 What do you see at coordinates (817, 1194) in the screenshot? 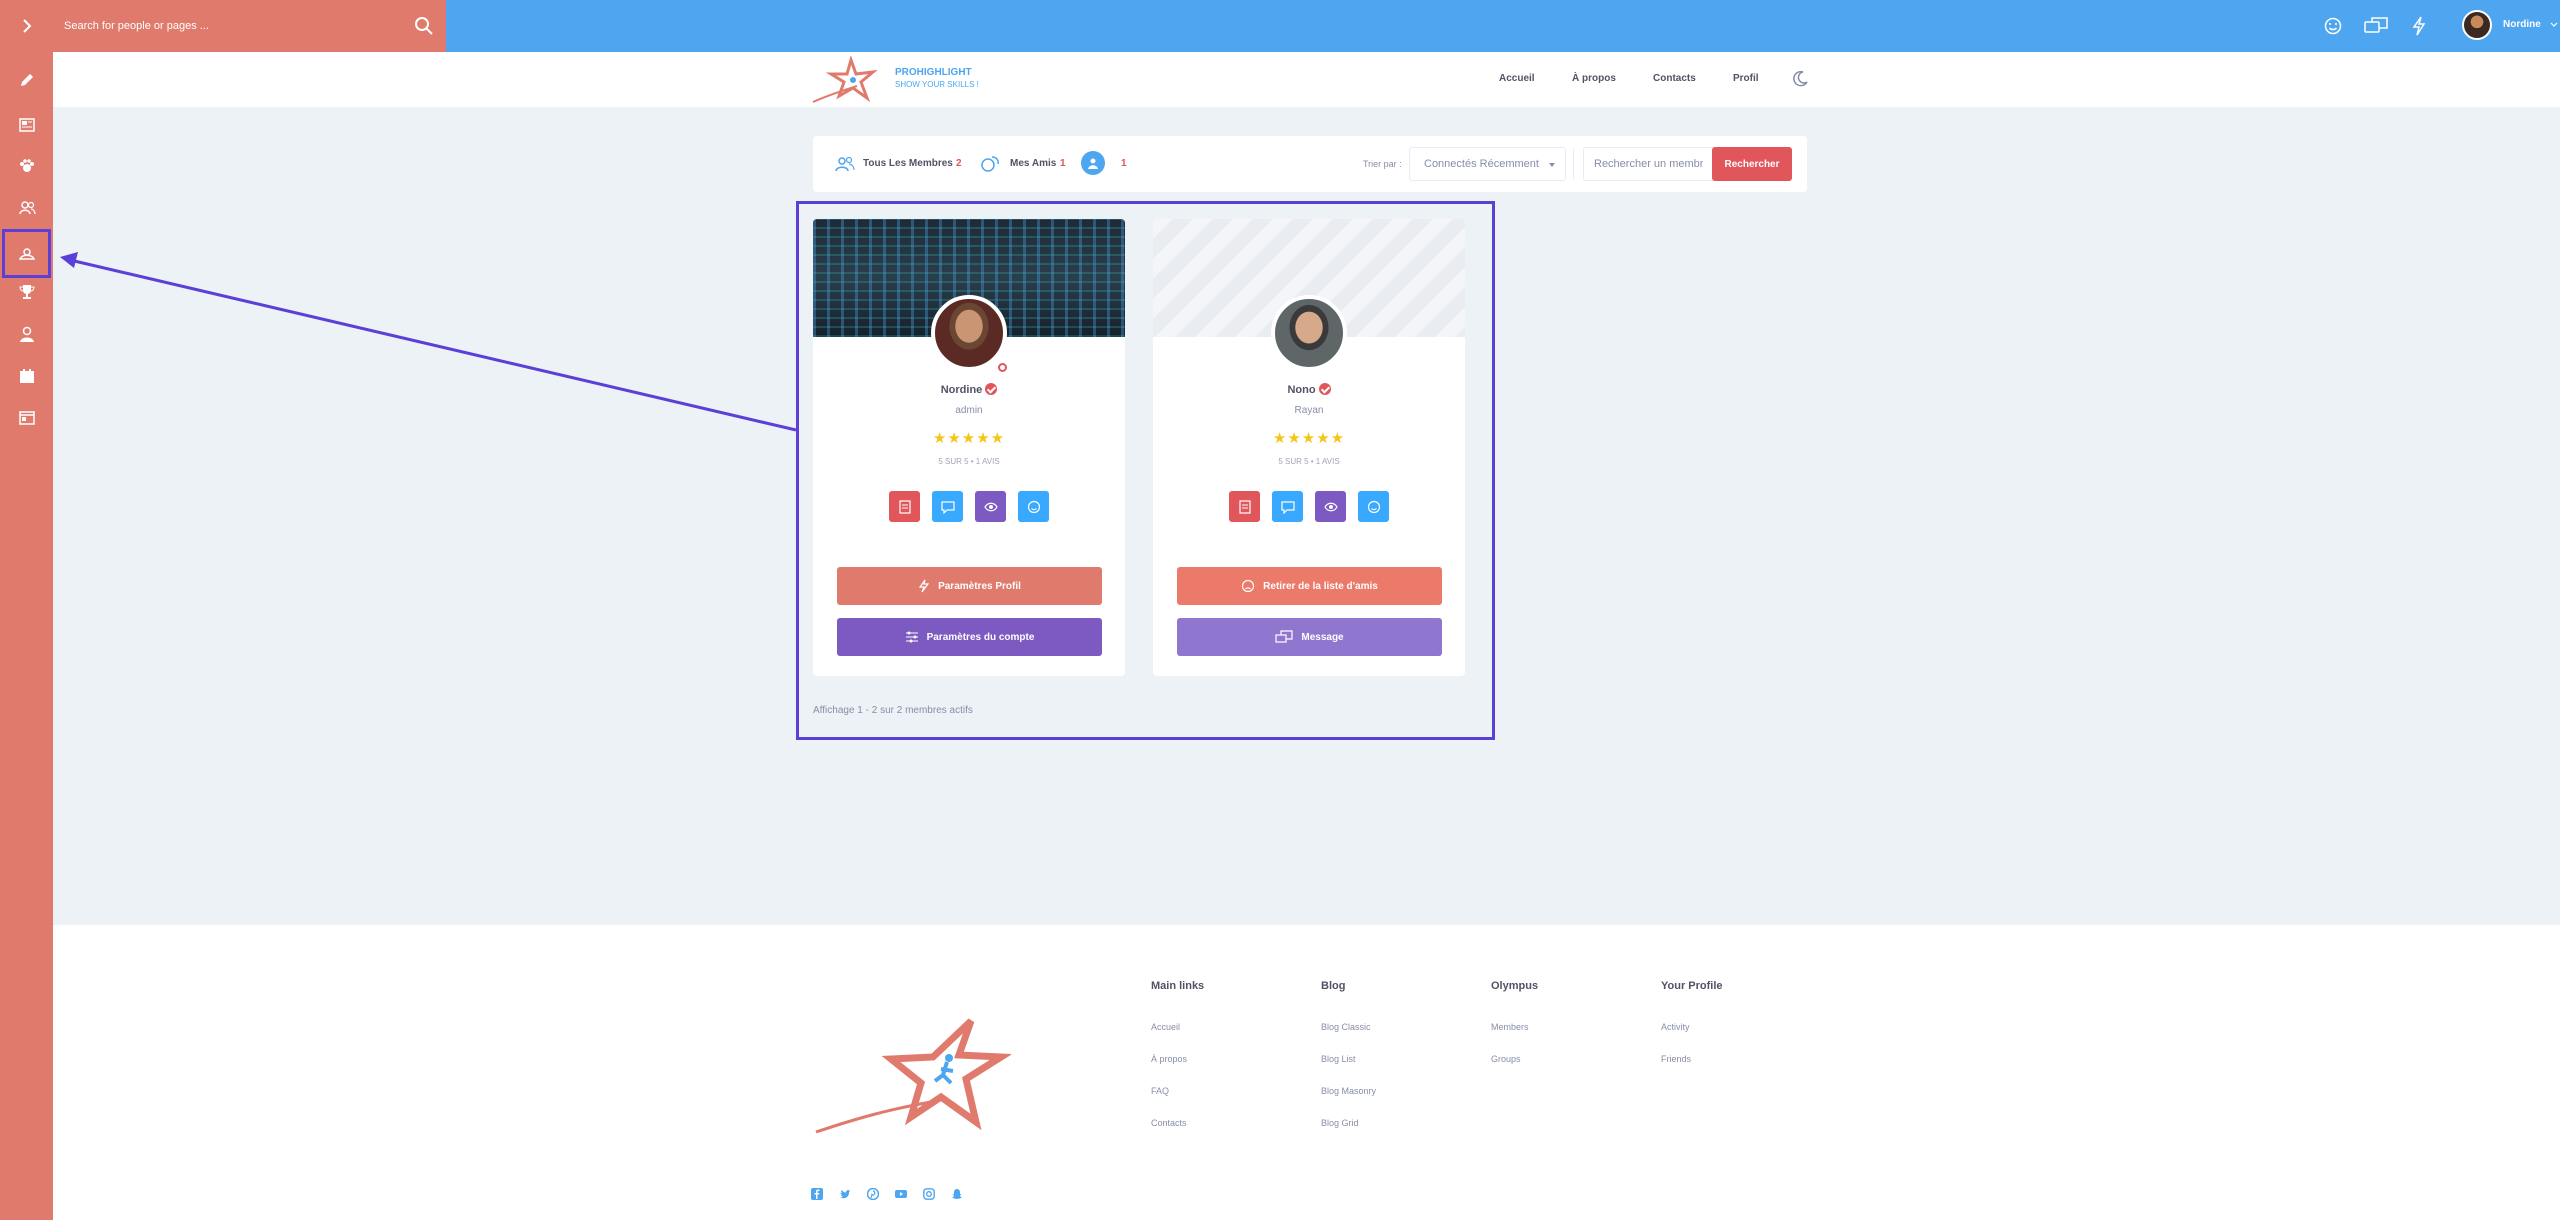
I see `facebook-icon` at bounding box center [817, 1194].